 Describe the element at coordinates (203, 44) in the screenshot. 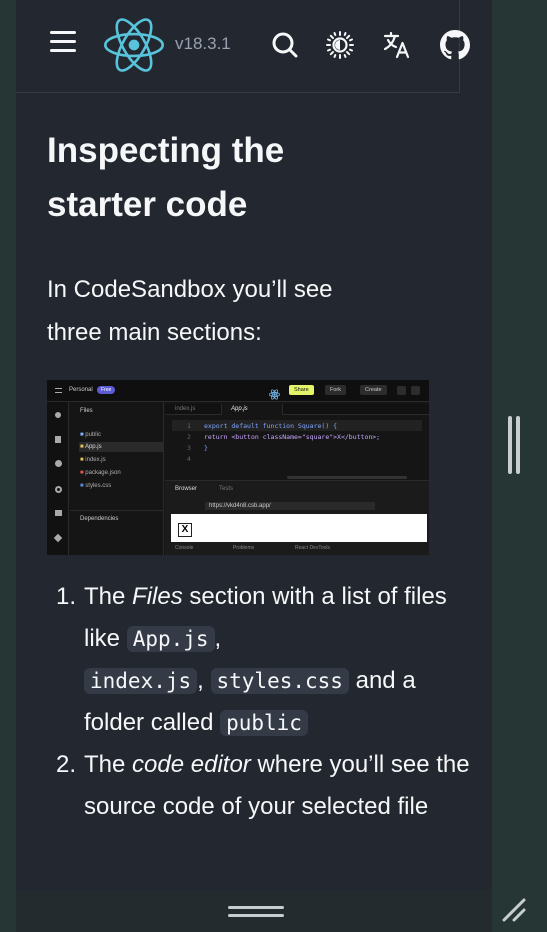

I see `version-label: v18.3.1` at that location.